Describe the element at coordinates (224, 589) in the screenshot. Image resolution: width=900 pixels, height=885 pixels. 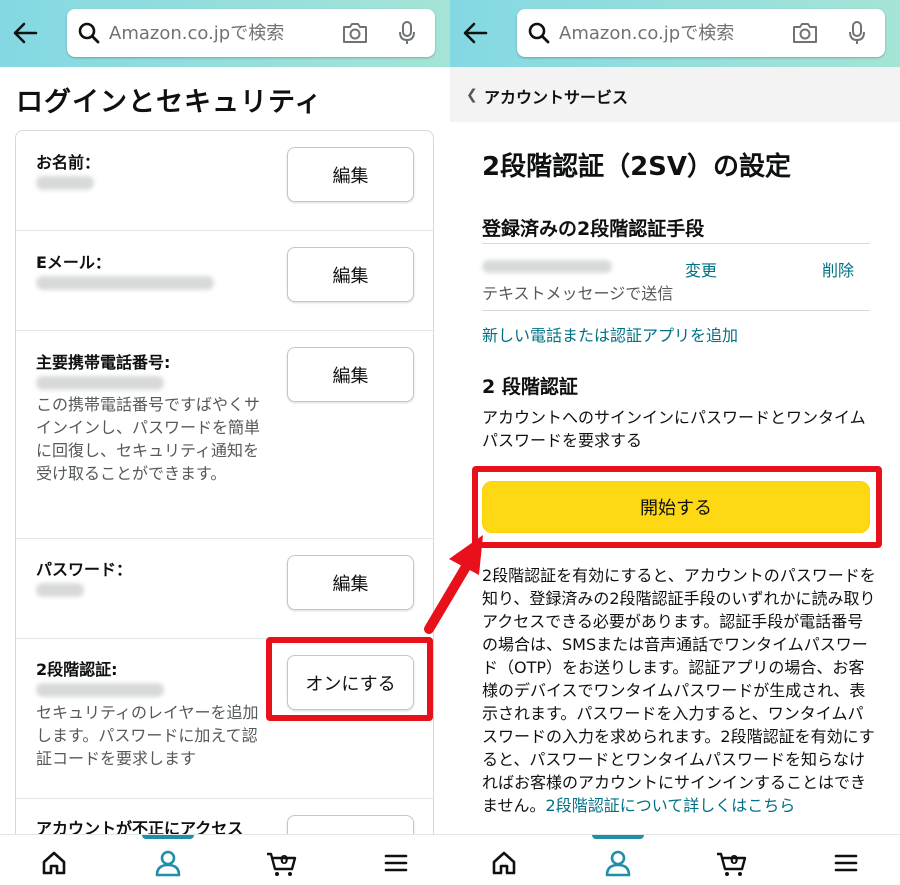
I see `password-row: パスワード： 編集` at that location.